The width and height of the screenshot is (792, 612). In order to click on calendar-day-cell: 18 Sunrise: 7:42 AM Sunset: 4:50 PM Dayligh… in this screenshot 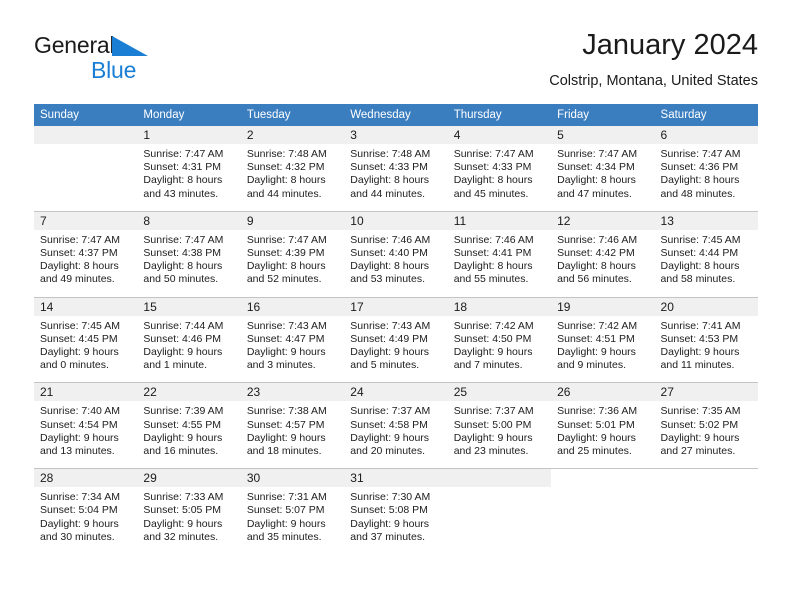, I will do `click(499, 339)`.